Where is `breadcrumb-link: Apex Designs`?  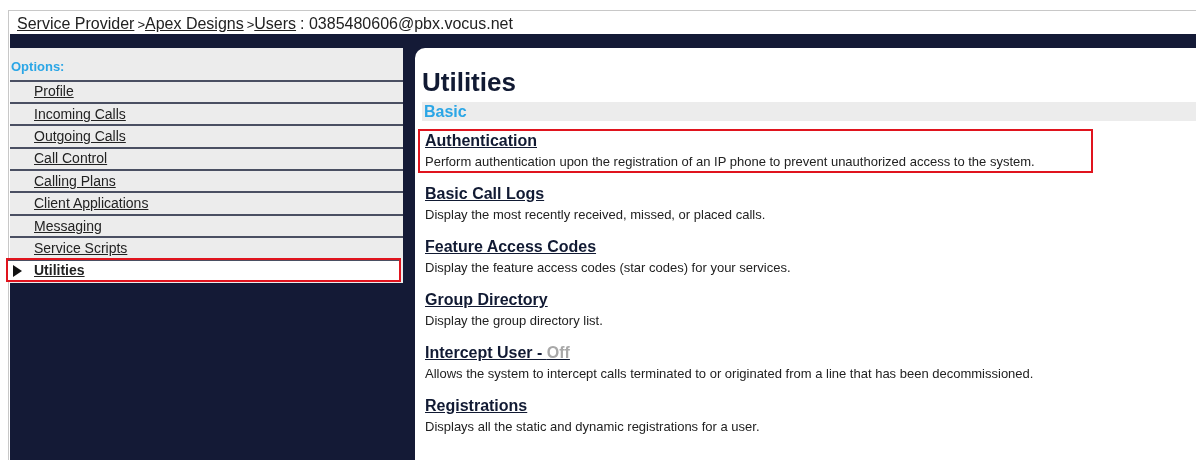 breadcrumb-link: Apex Designs is located at coordinates (194, 24).